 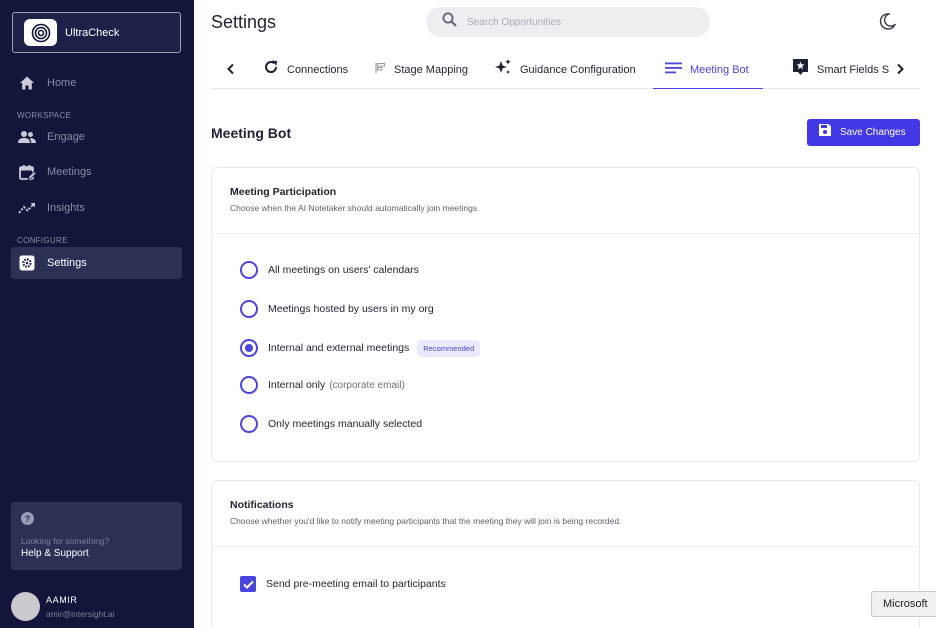 I want to click on tab-label: Smart Fields Su, so click(x=853, y=69).